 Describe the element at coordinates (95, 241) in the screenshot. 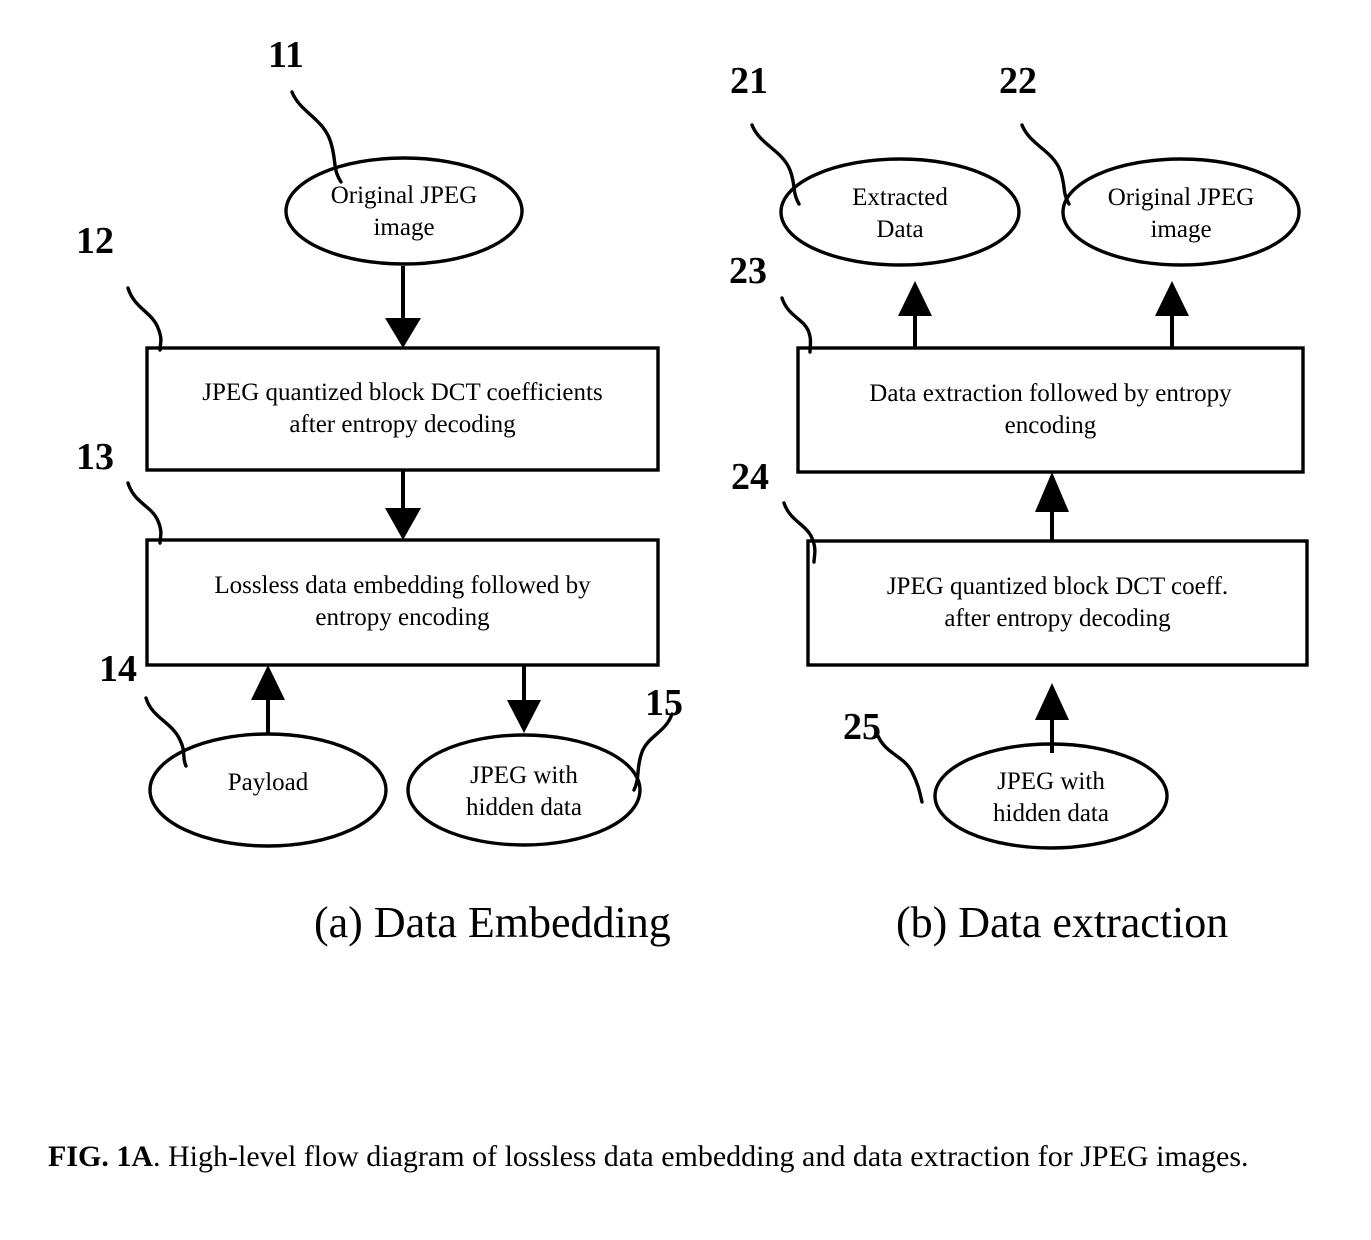

I see `ref-numeral-12: 12` at that location.